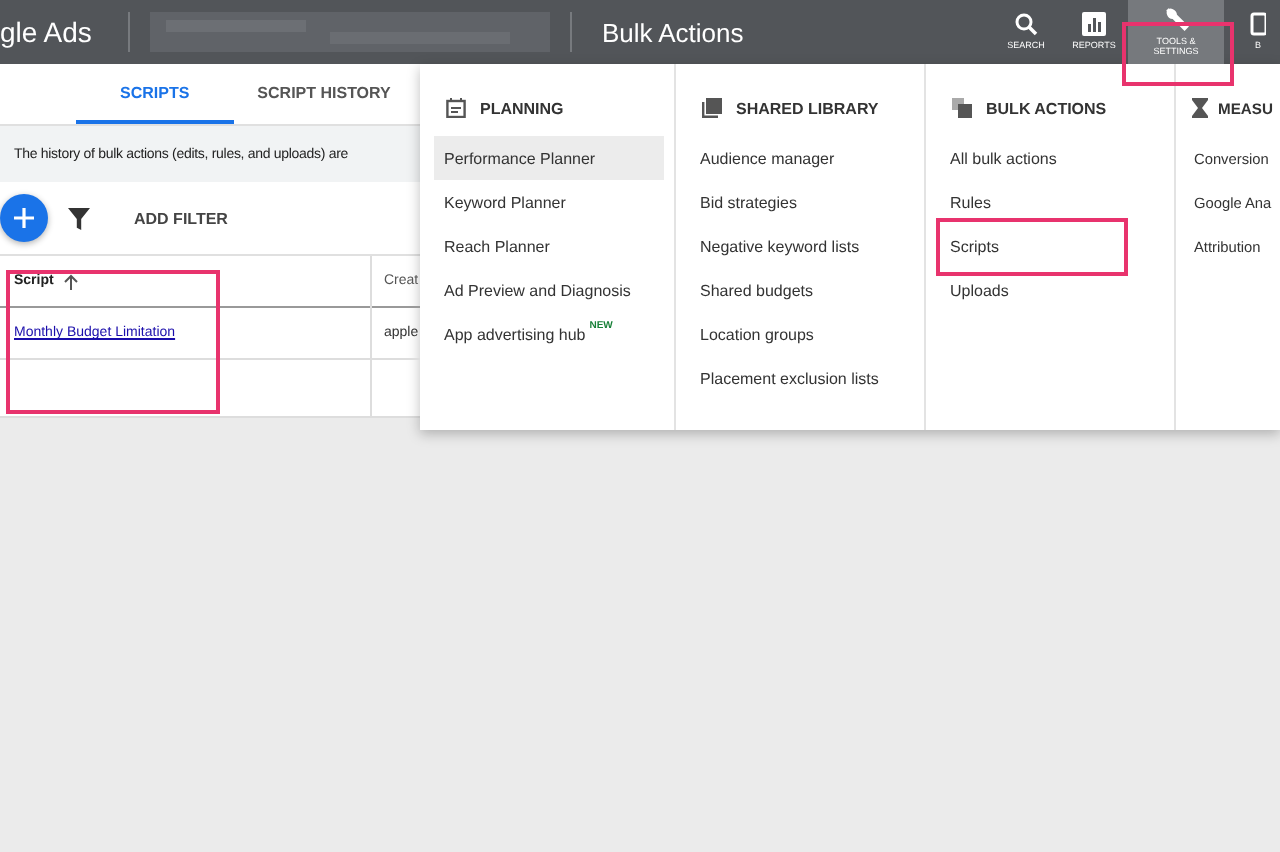 The width and height of the screenshot is (1280, 852). I want to click on menu-item: Rules, so click(1052, 202).